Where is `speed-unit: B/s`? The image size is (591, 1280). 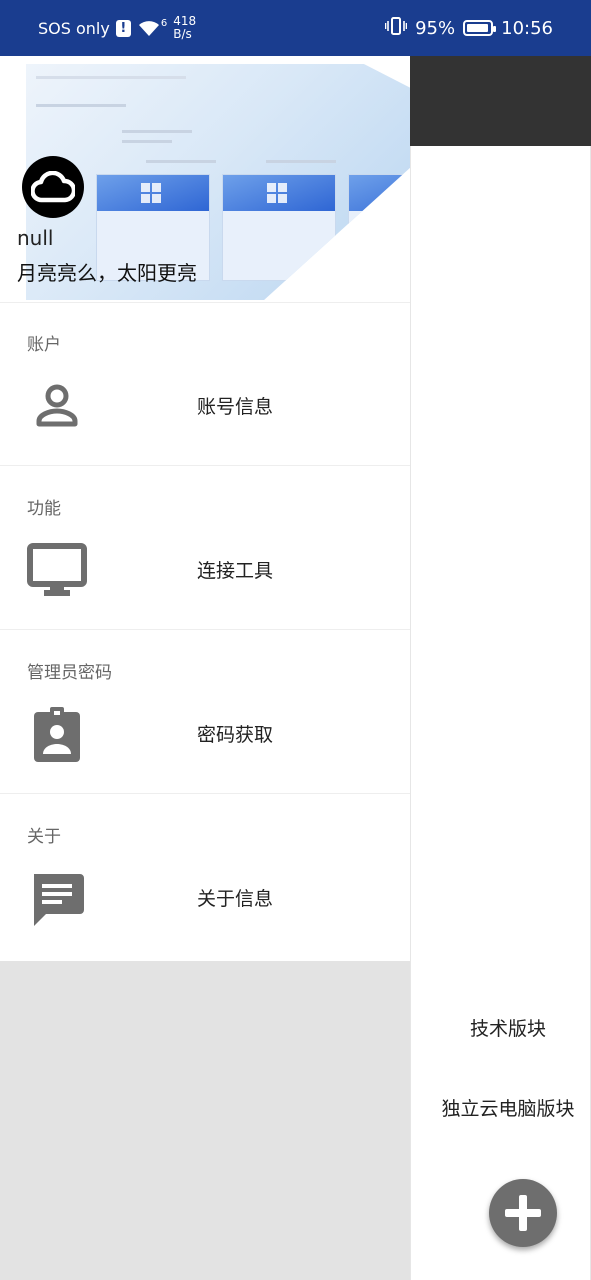 speed-unit: B/s is located at coordinates (182, 34).